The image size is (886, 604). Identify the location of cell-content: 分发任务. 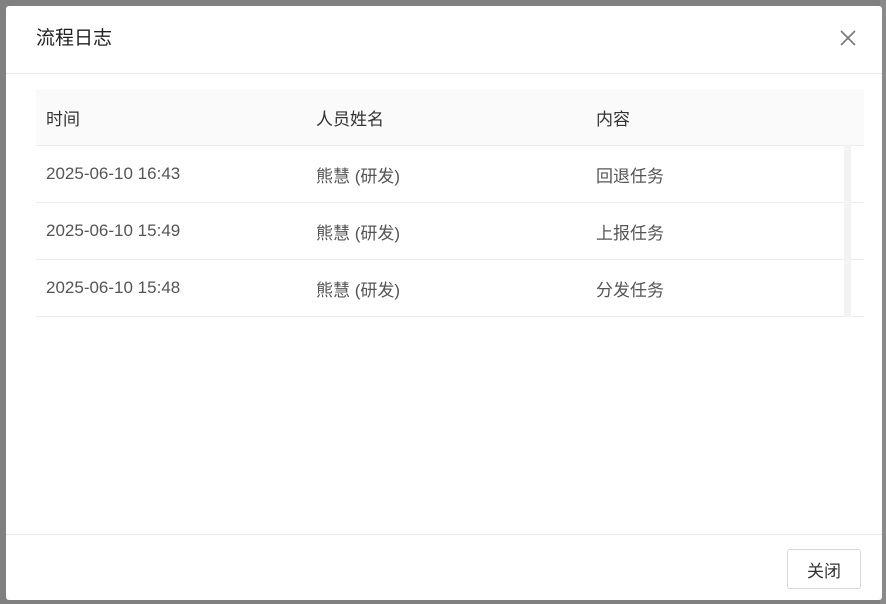
(725, 288).